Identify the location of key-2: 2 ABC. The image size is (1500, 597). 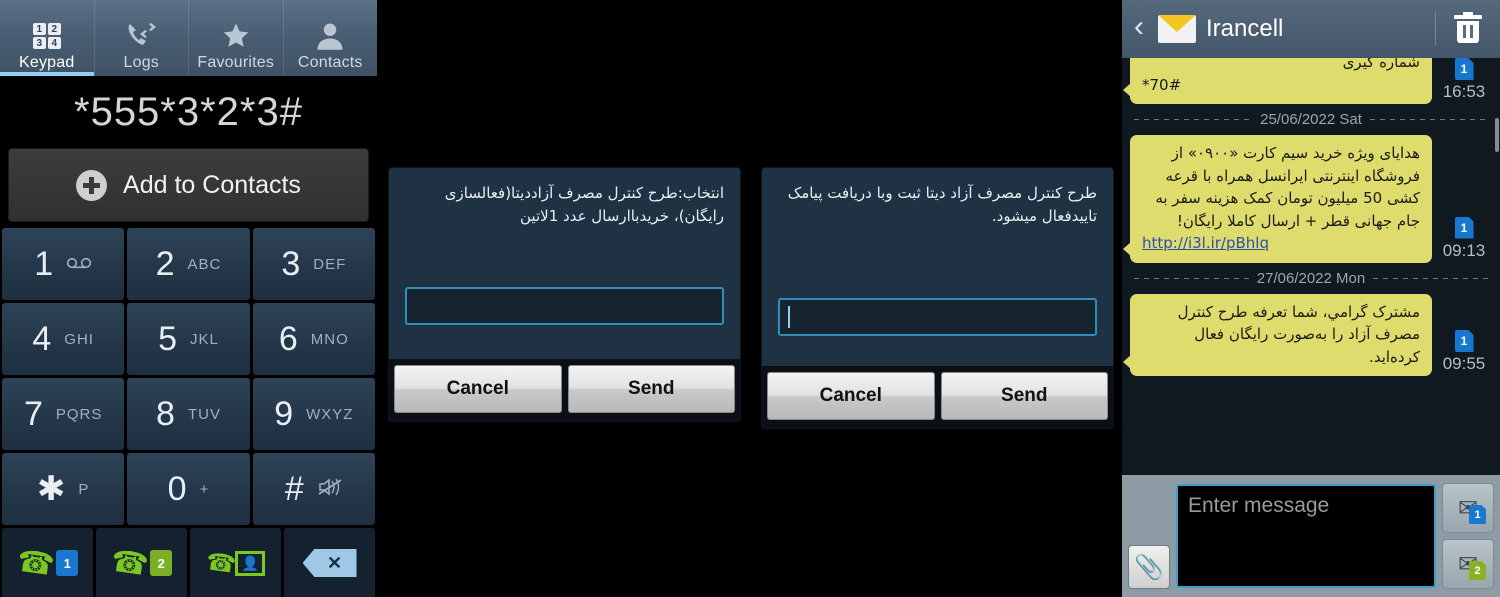
(188, 264).